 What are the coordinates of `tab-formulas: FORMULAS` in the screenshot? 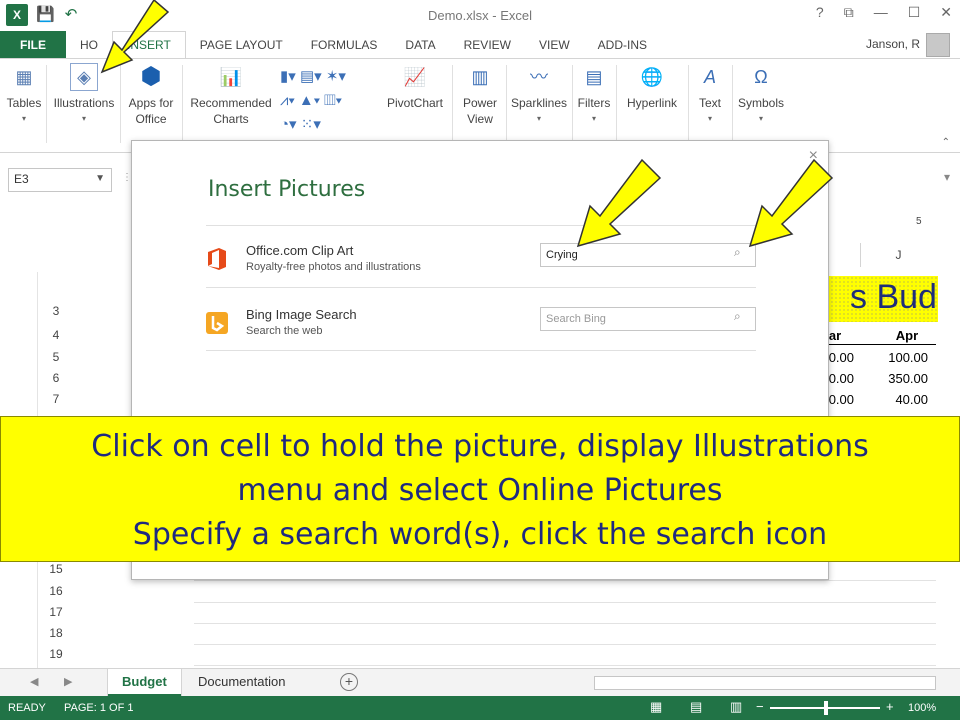 It's located at (344, 44).